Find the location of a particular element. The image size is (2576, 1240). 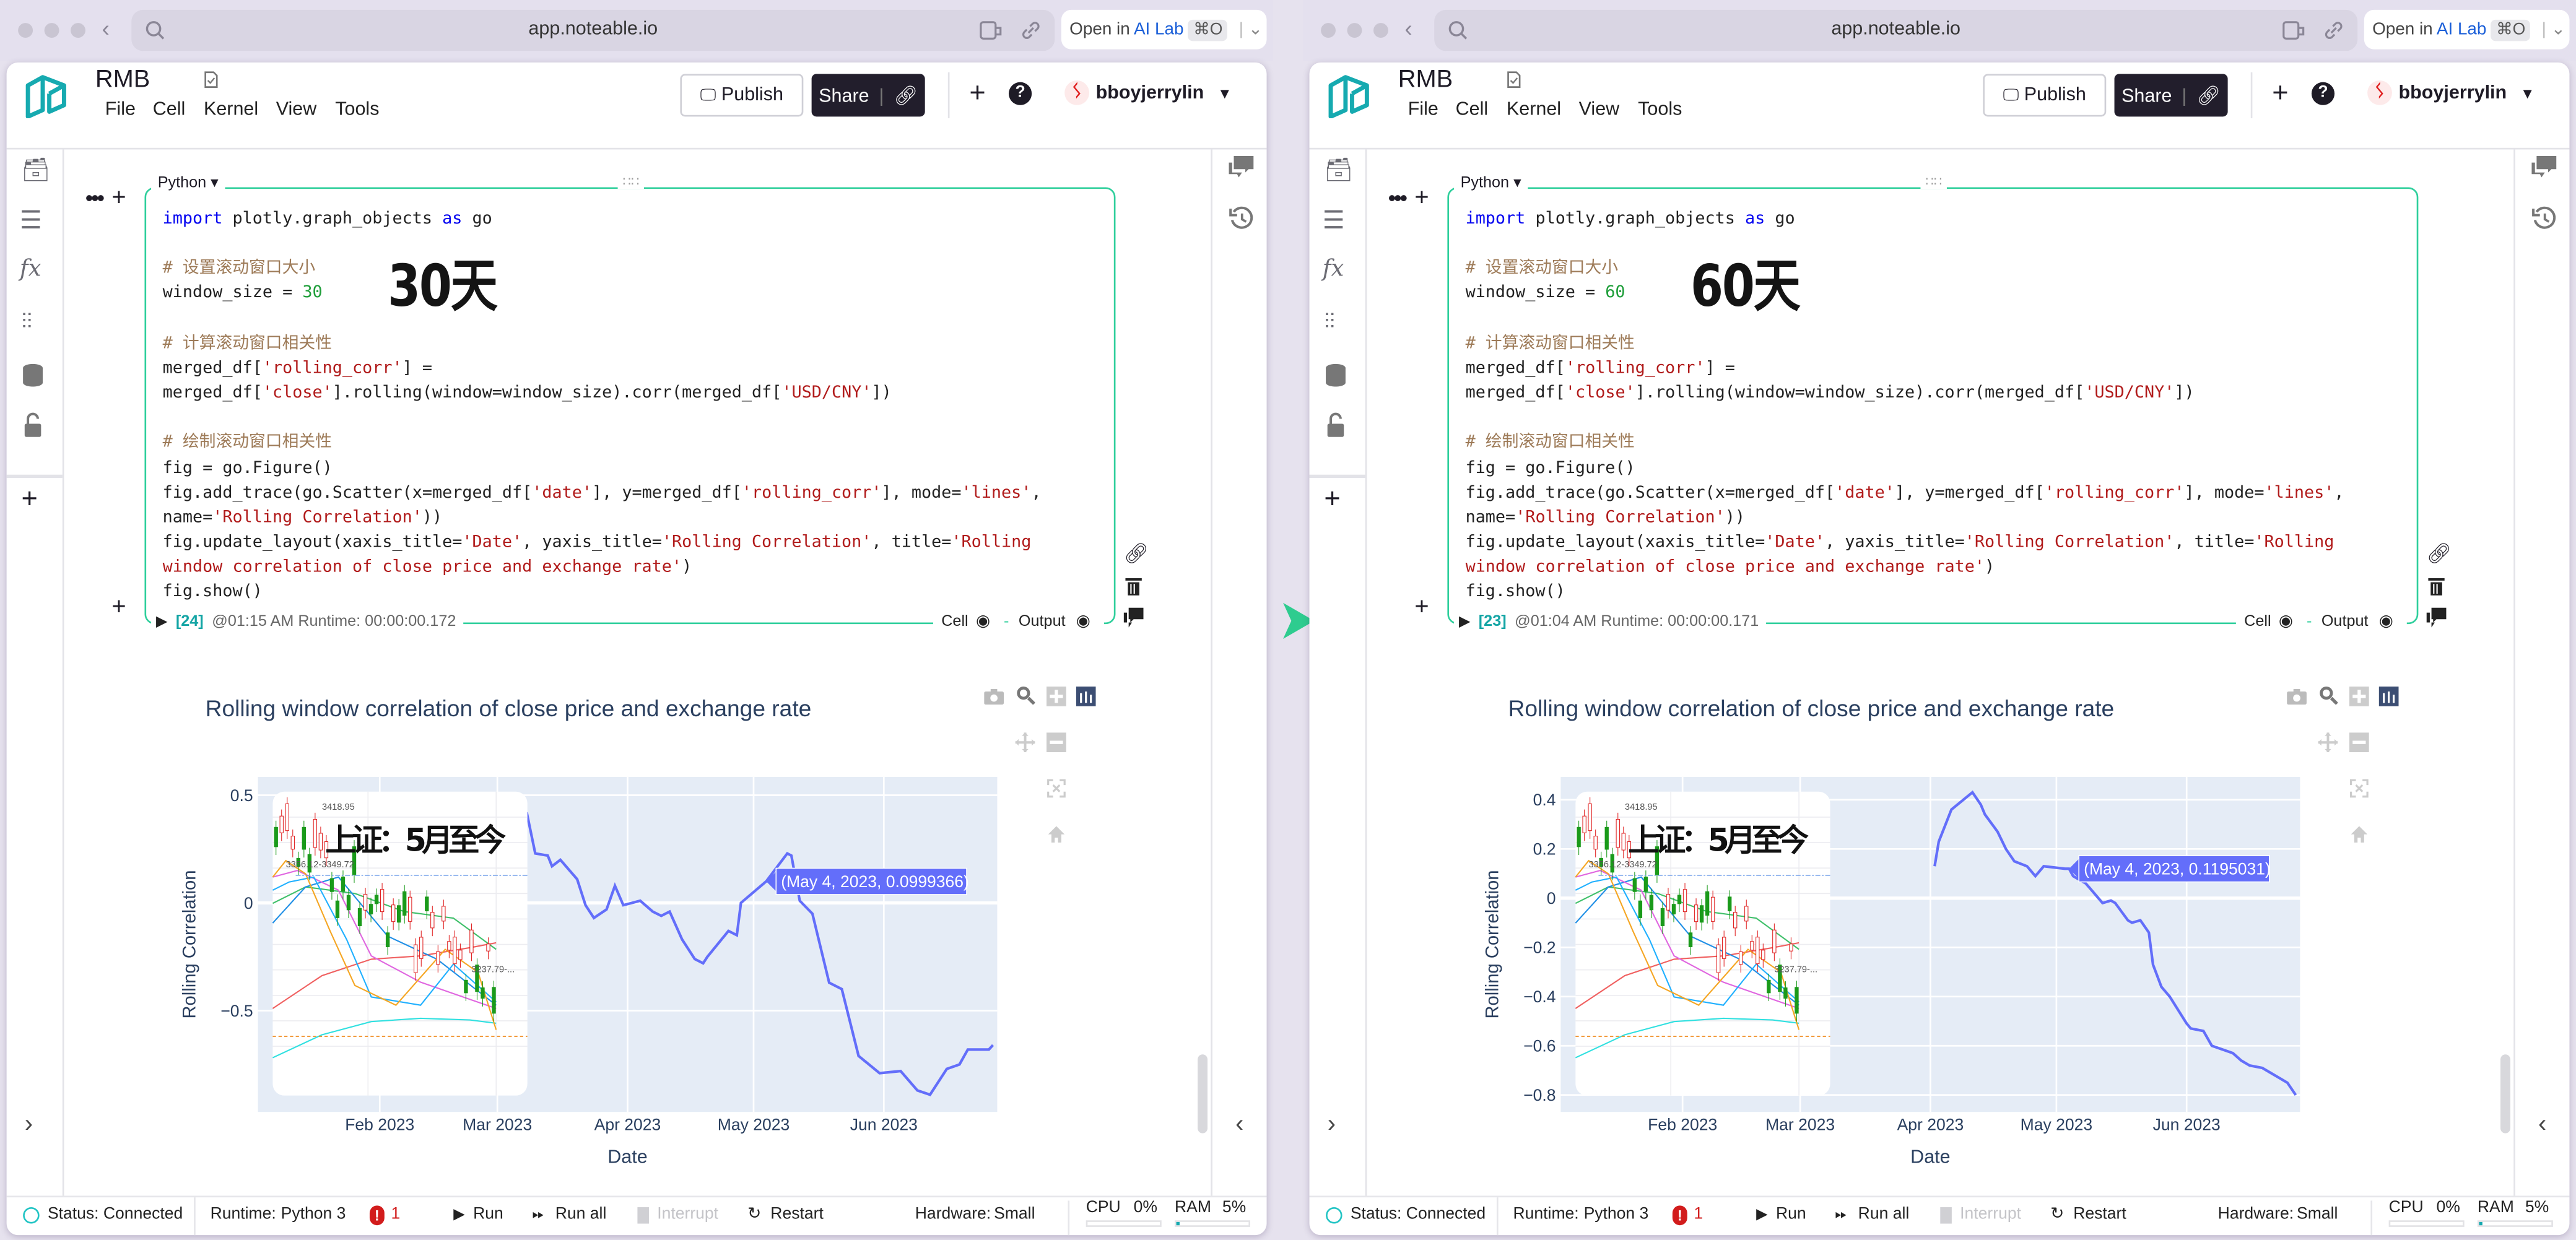

scrollbar is located at coordinates (1203, 1093).